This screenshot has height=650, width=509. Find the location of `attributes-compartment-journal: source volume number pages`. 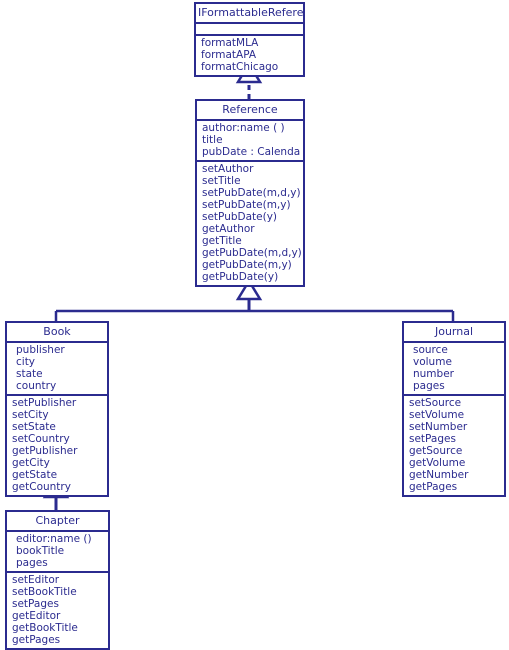

attributes-compartment-journal: source volume number pages is located at coordinates (454, 369).